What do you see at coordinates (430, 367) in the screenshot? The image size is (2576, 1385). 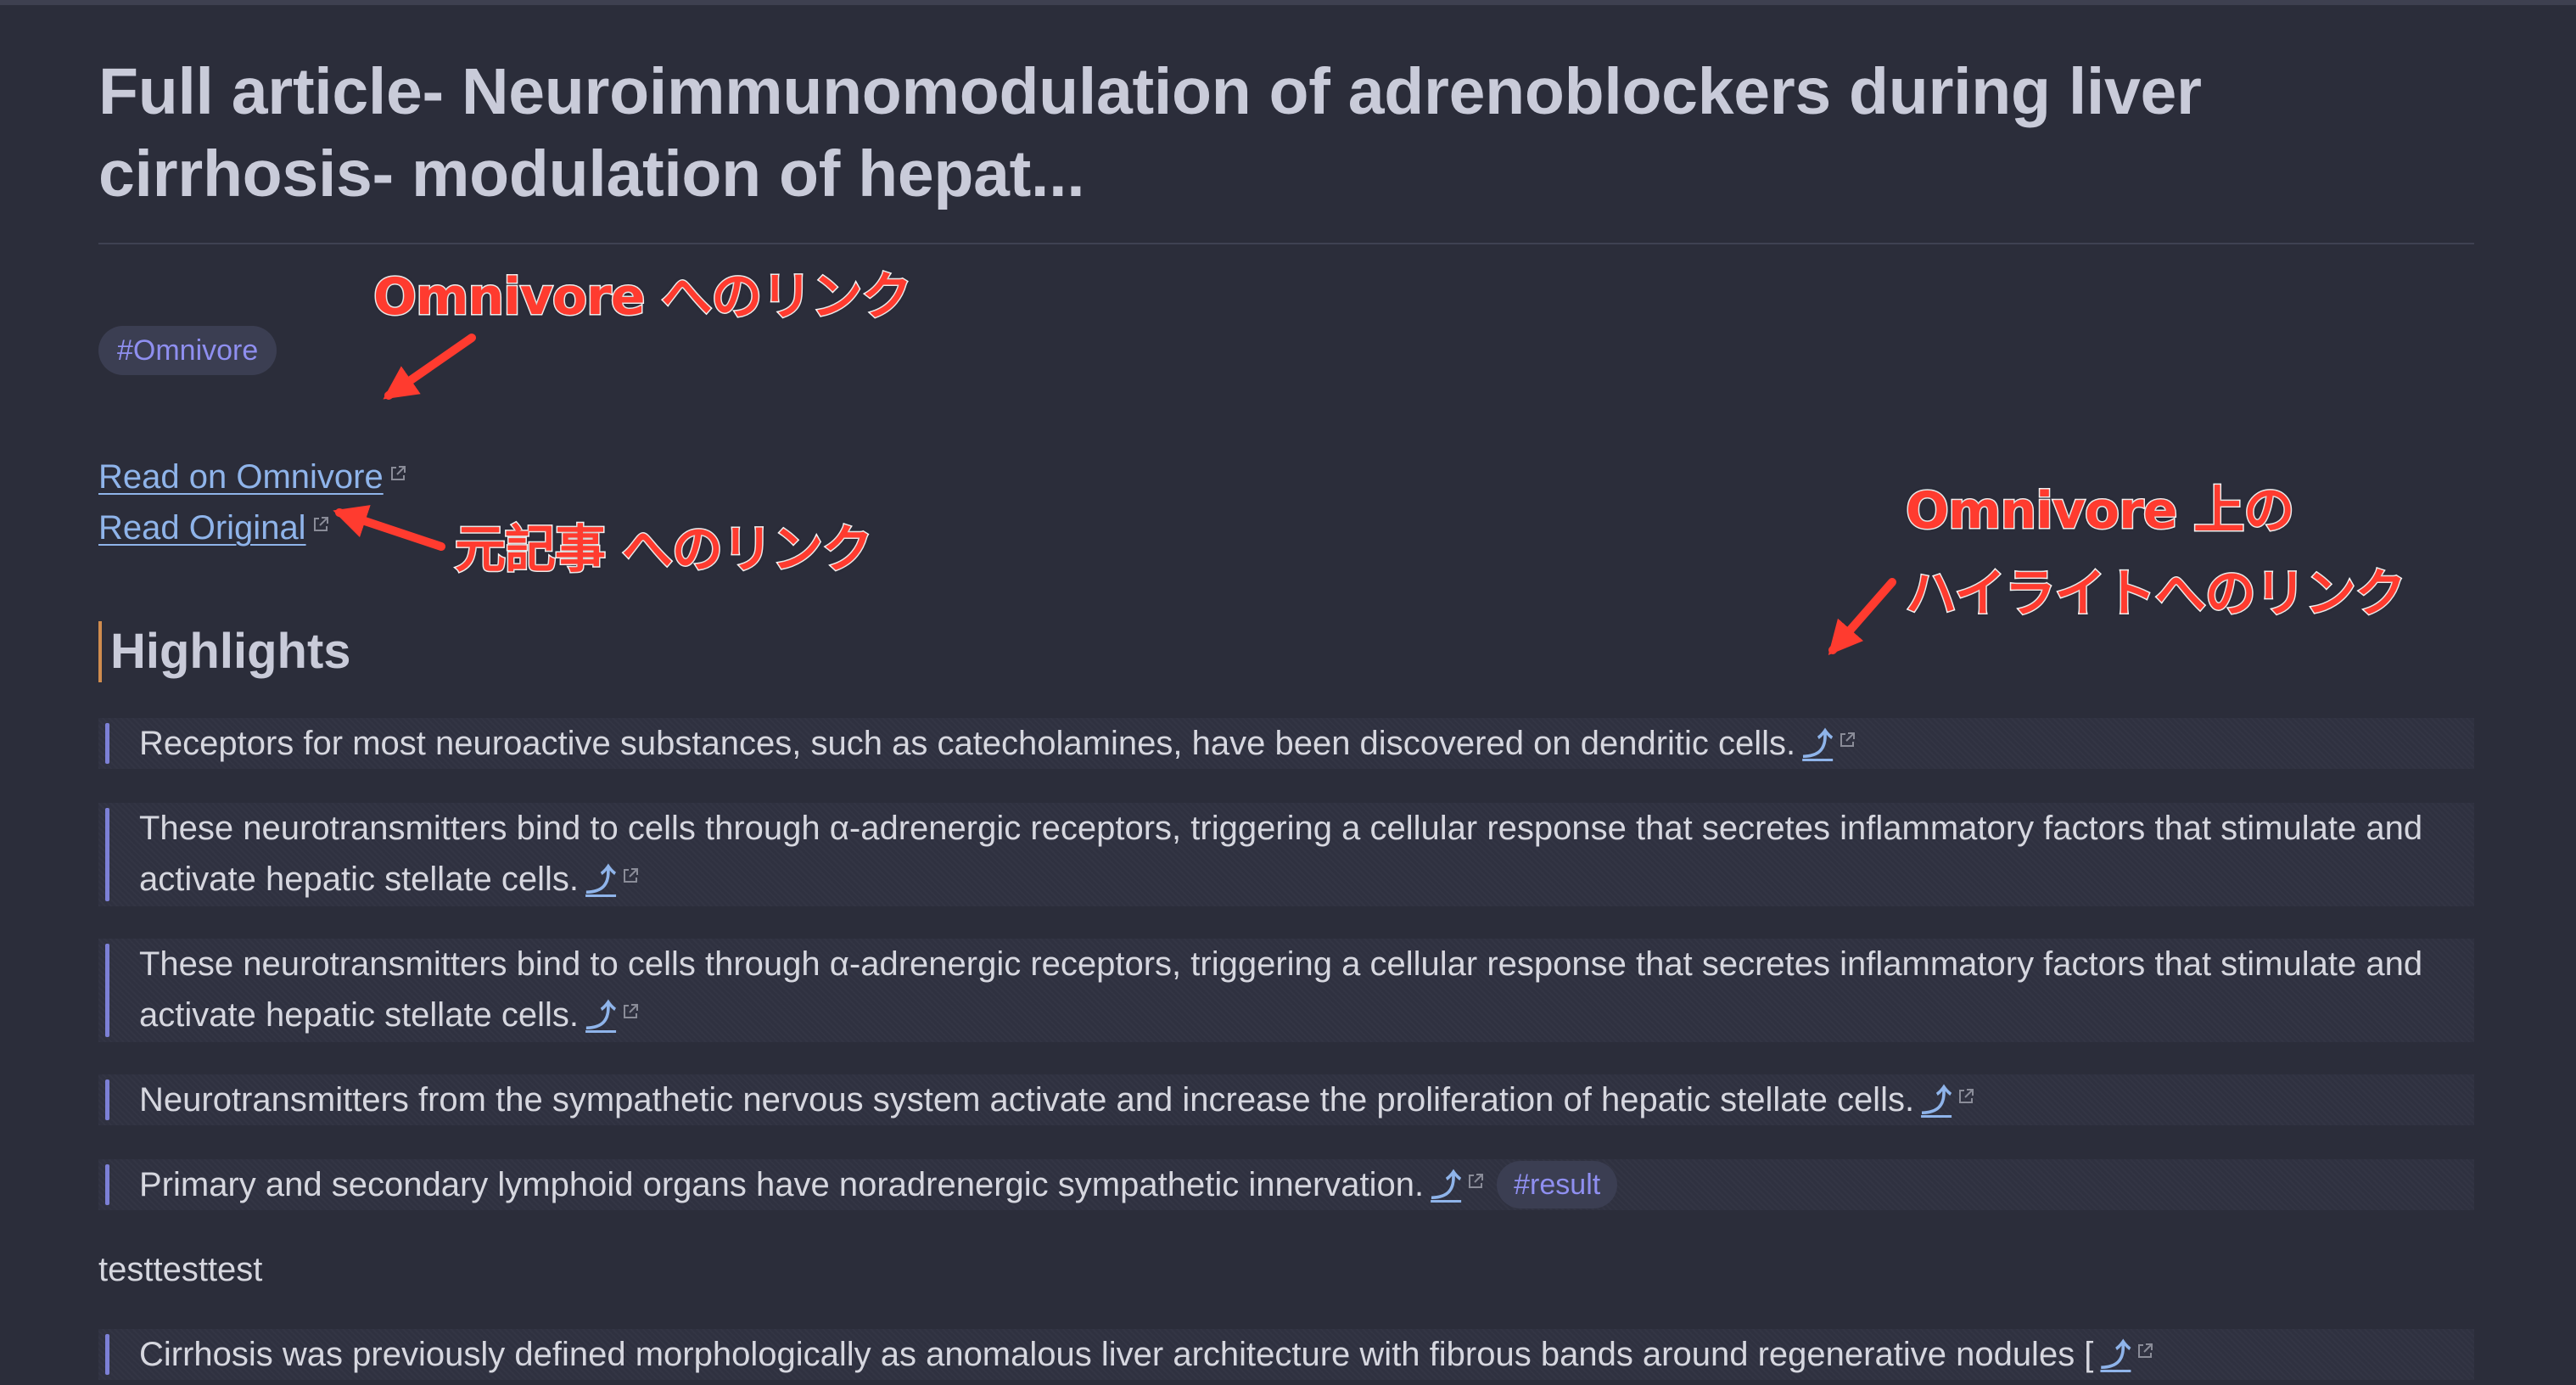 I see `arrow-to-omnivore-link` at bounding box center [430, 367].